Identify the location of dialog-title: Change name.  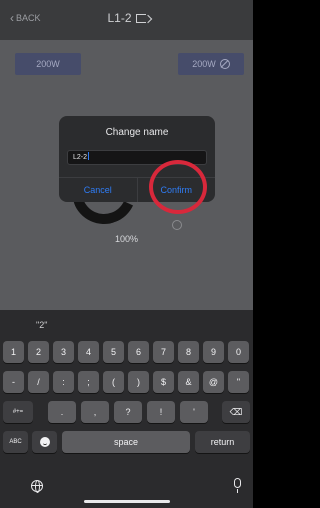
(137, 132).